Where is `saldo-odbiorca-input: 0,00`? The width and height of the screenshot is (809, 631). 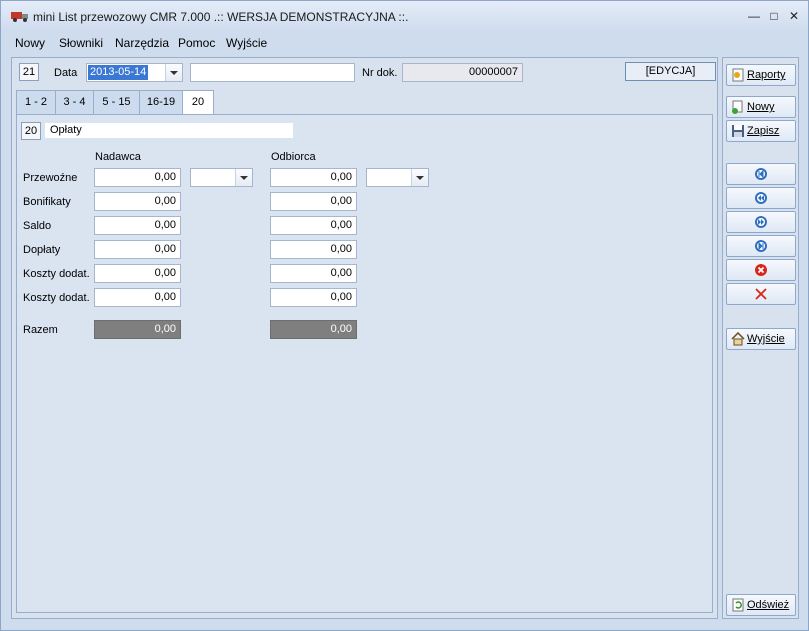 saldo-odbiorca-input: 0,00 is located at coordinates (313, 225).